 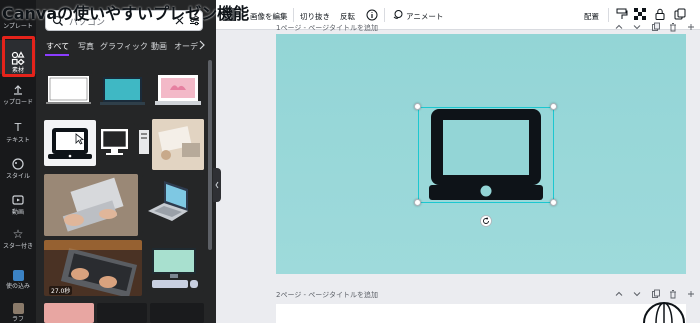 I want to click on cursor-icon, so click(x=79, y=139).